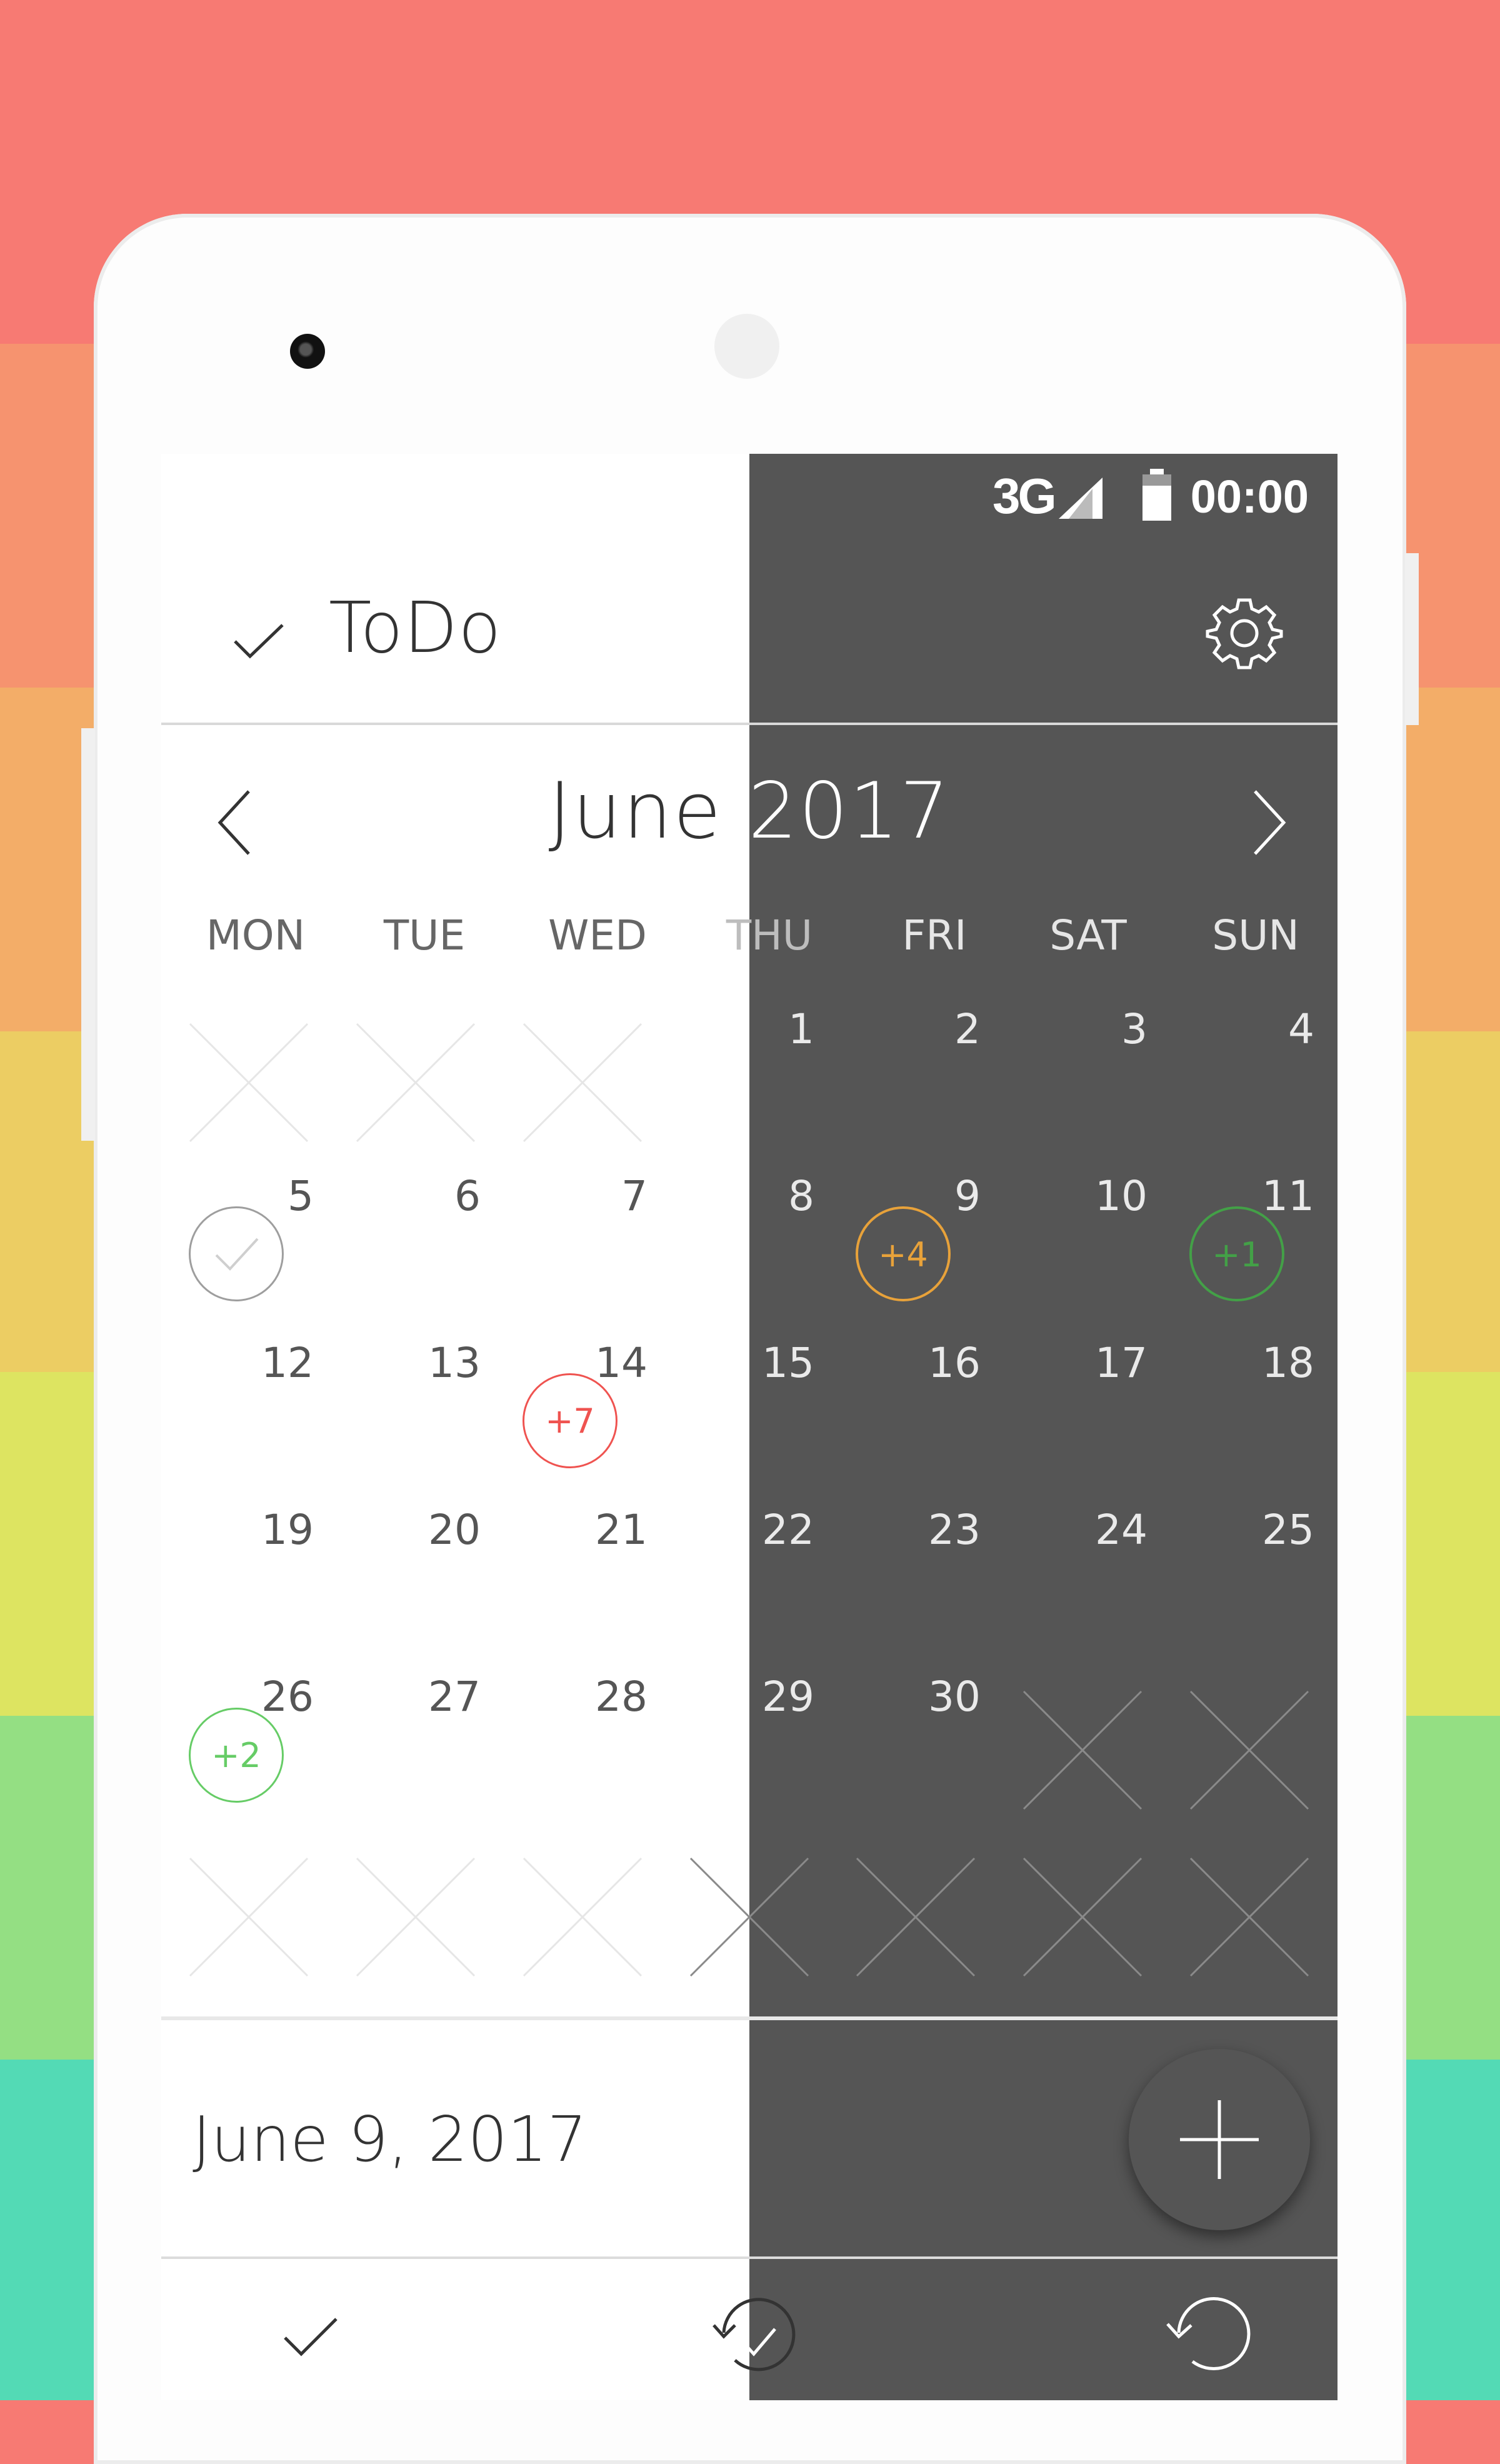 This screenshot has width=1500, height=2464. Describe the element at coordinates (598, 1697) in the screenshot. I see `day-28: 28` at that location.